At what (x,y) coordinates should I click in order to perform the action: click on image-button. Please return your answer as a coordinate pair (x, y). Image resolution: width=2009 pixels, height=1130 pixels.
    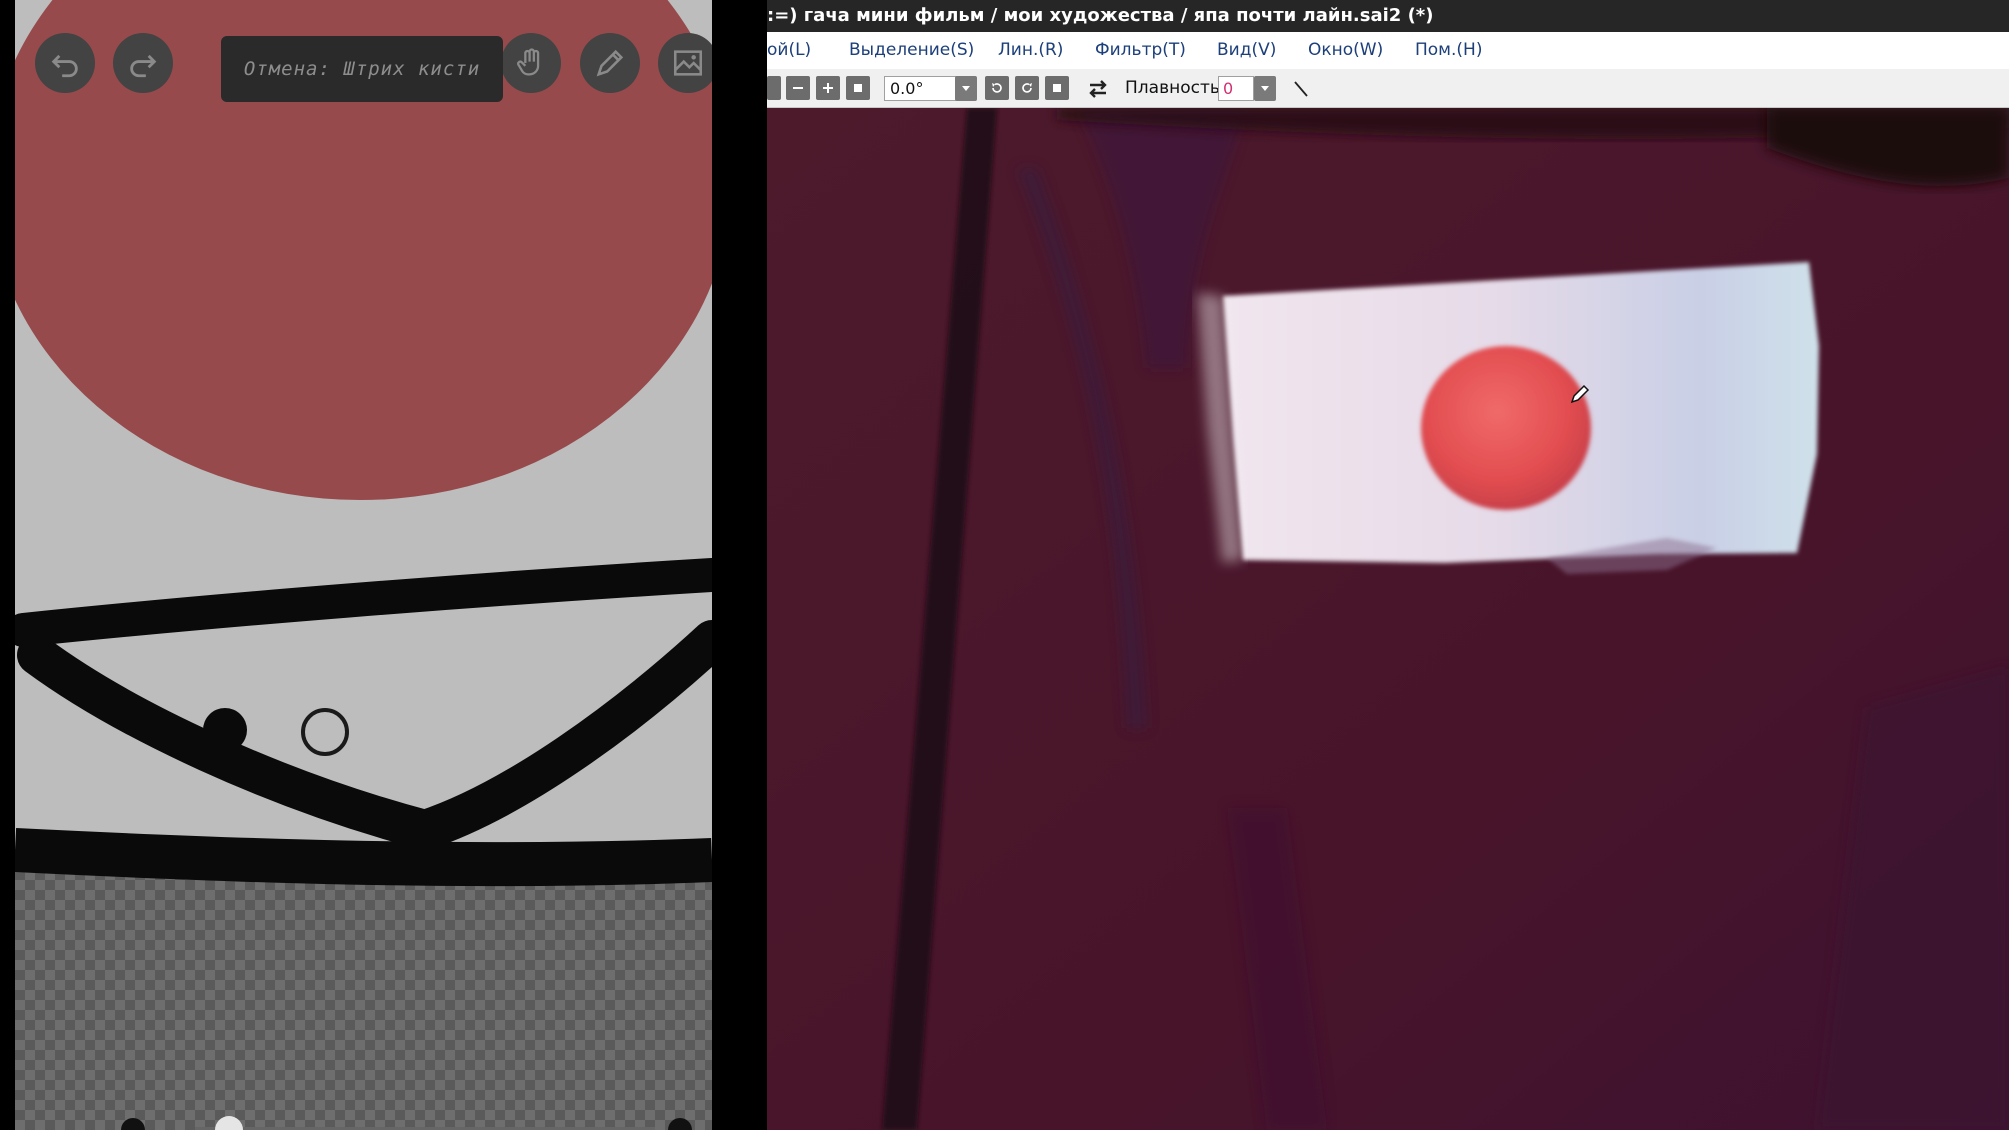
    Looking at the image, I should click on (685, 63).